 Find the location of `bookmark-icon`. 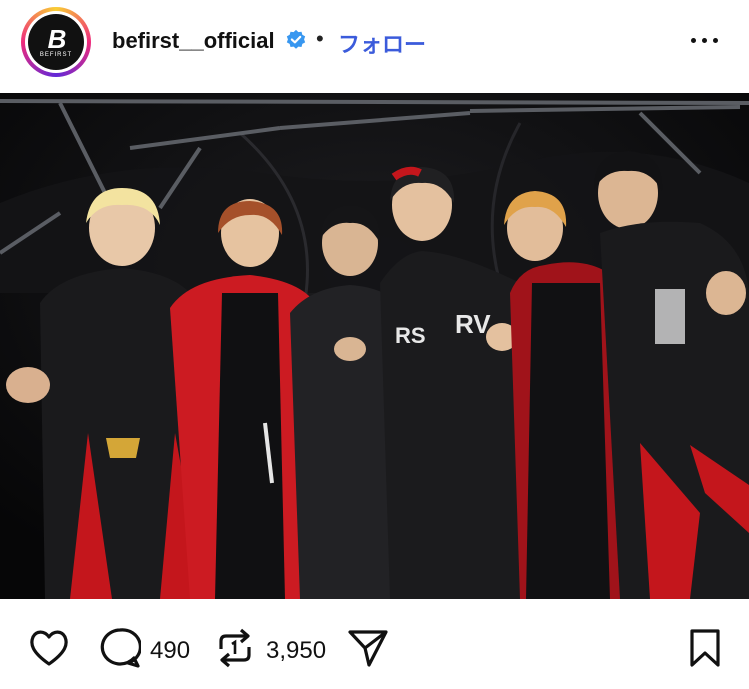

bookmark-icon is located at coordinates (705, 648).